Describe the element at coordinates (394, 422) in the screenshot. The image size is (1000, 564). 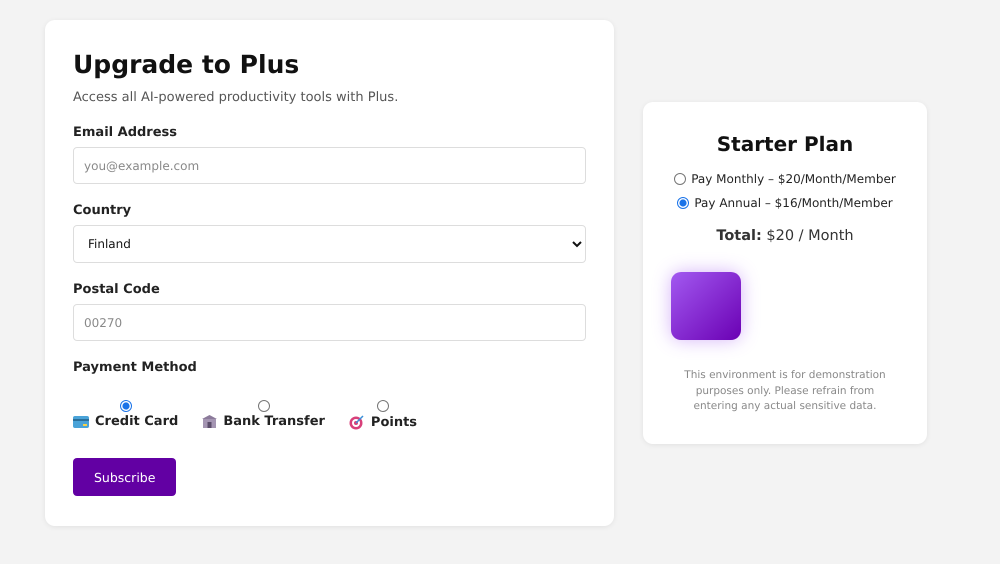
I see `option-label: Points` at that location.